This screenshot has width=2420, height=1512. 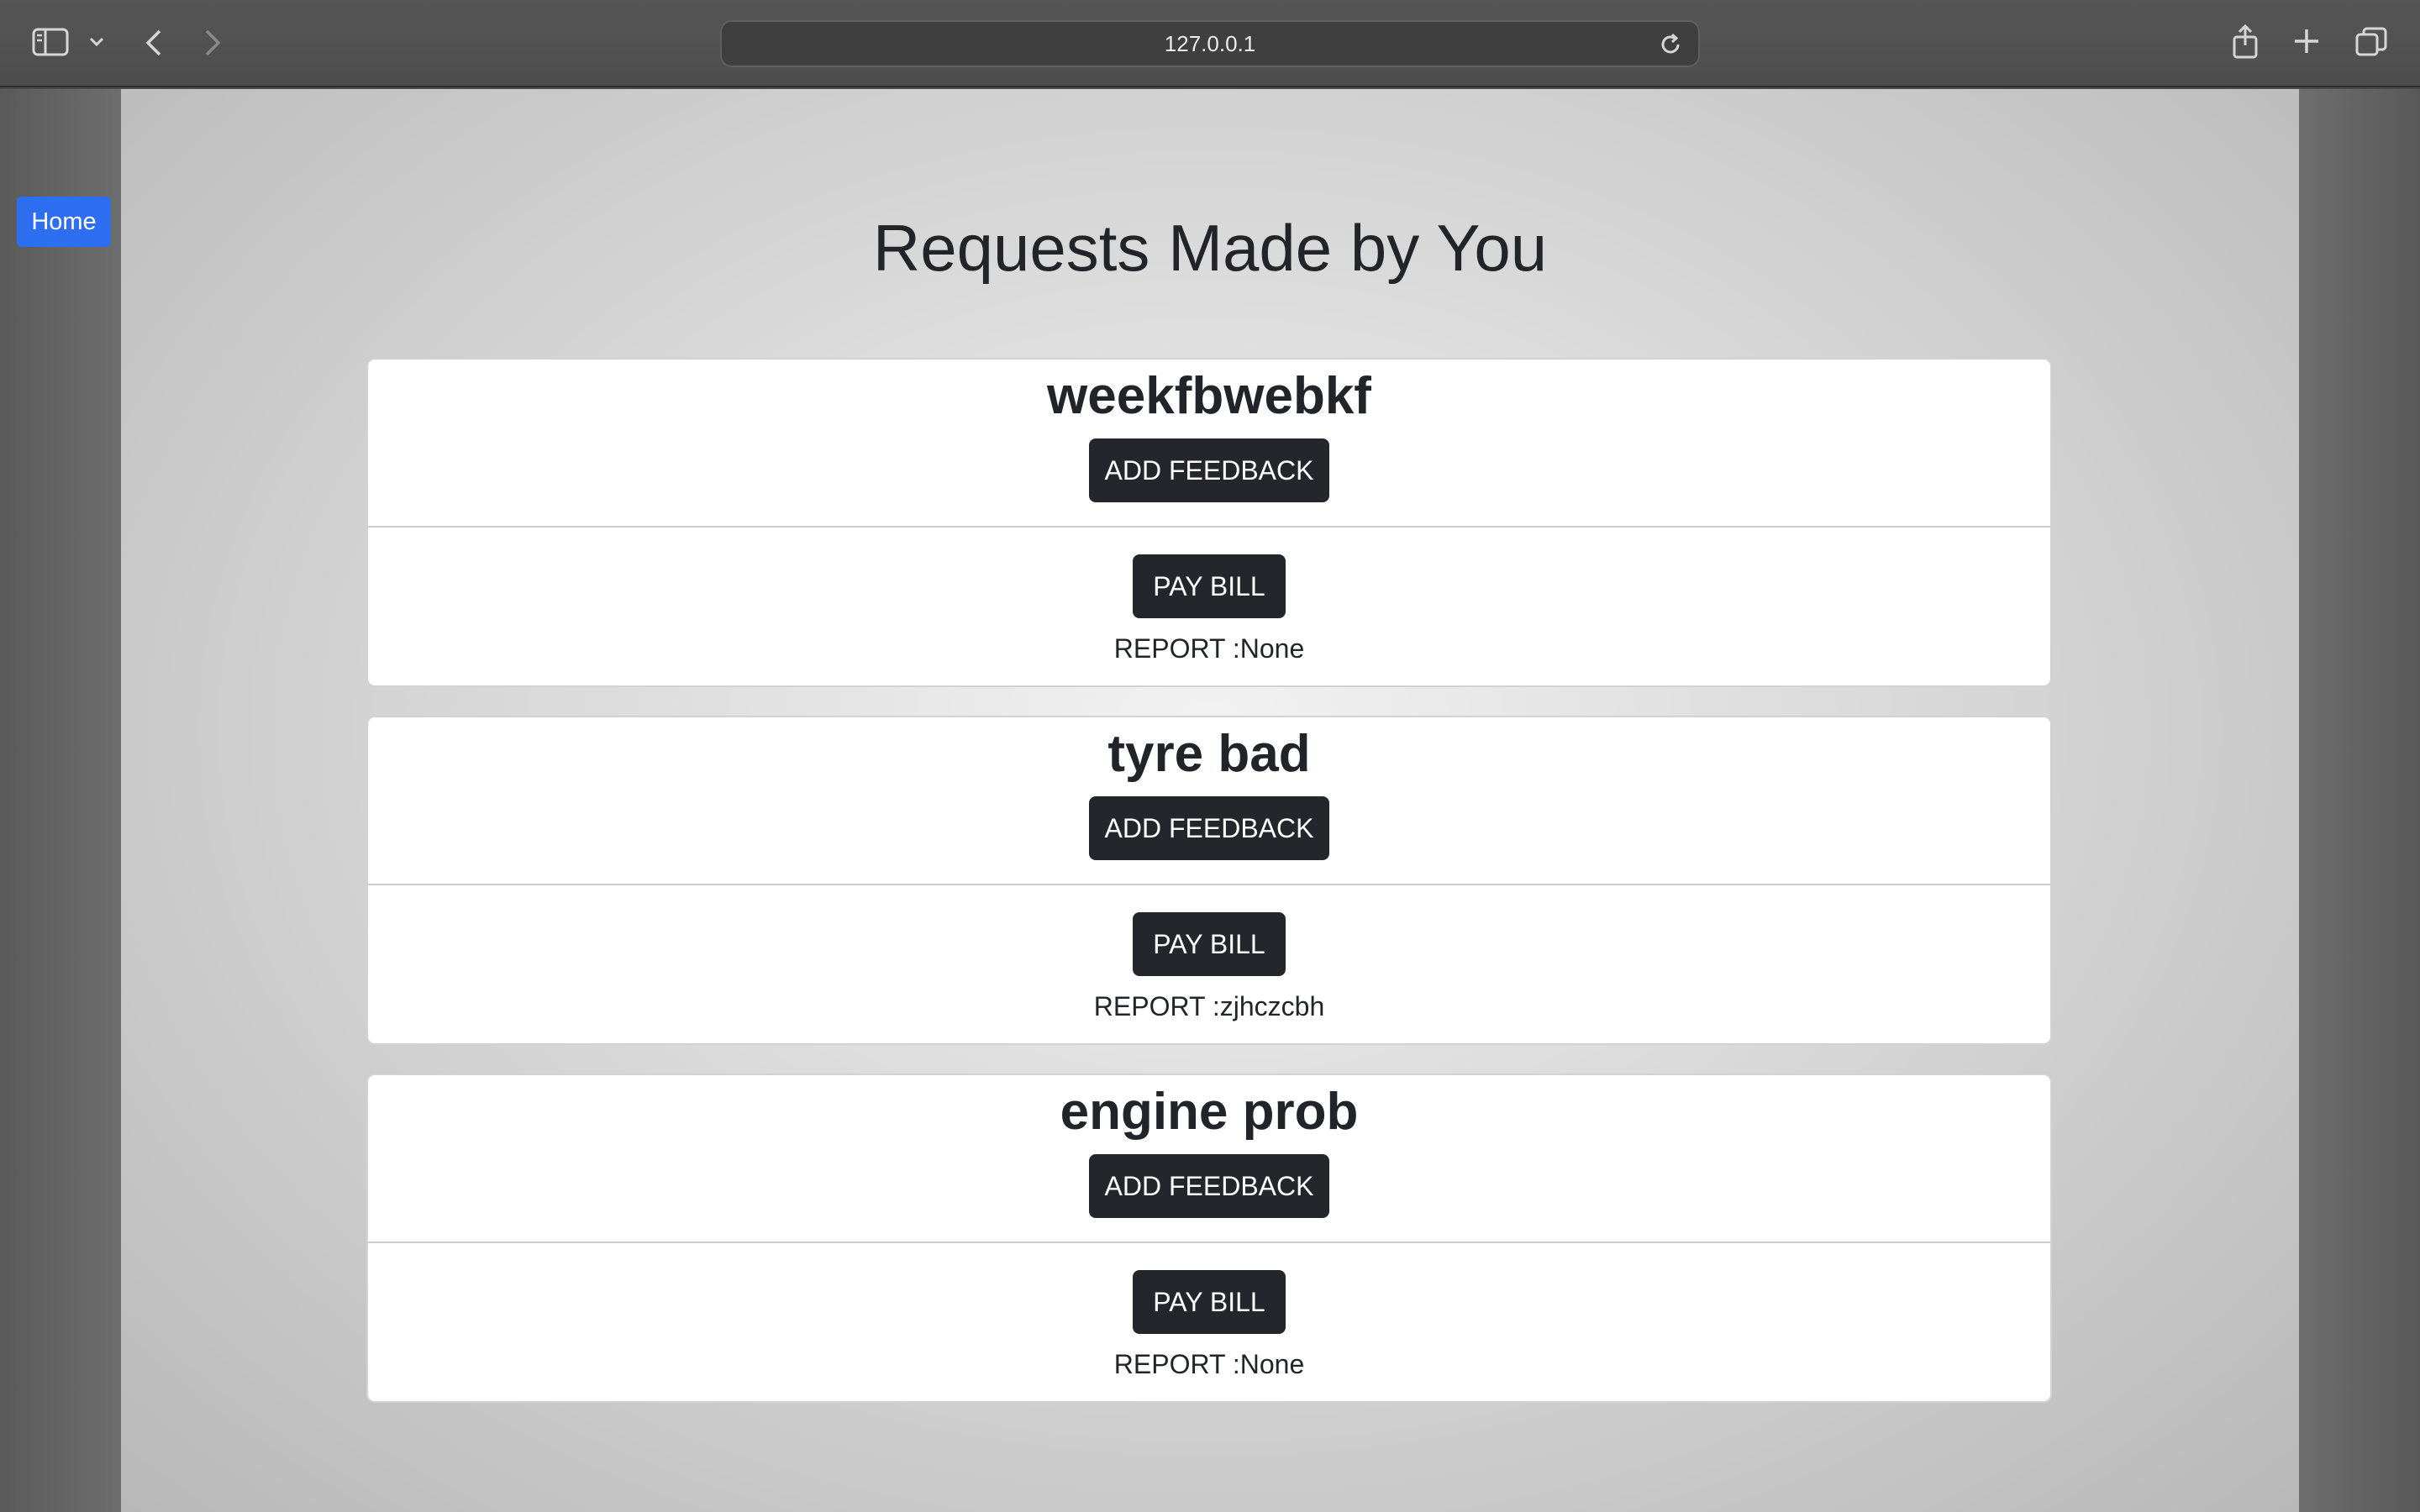 What do you see at coordinates (2359, 800) in the screenshot?
I see `right-gutter` at bounding box center [2359, 800].